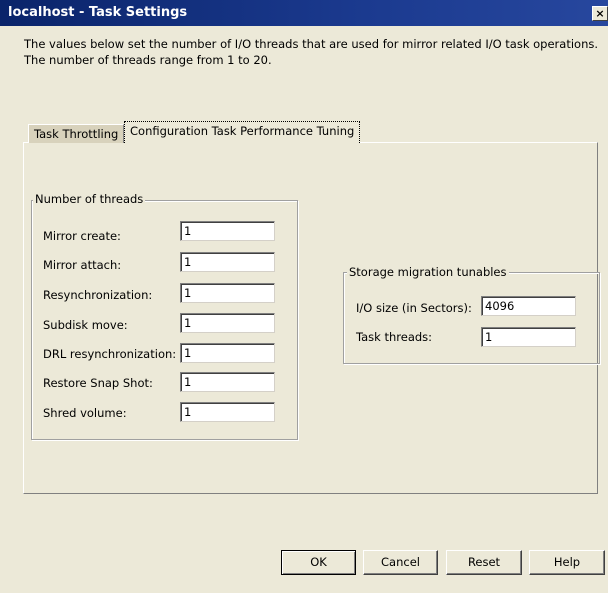 This screenshot has height=593, width=608. What do you see at coordinates (304, 13) in the screenshot?
I see `title-bar: localhost - Task Settings ×` at bounding box center [304, 13].